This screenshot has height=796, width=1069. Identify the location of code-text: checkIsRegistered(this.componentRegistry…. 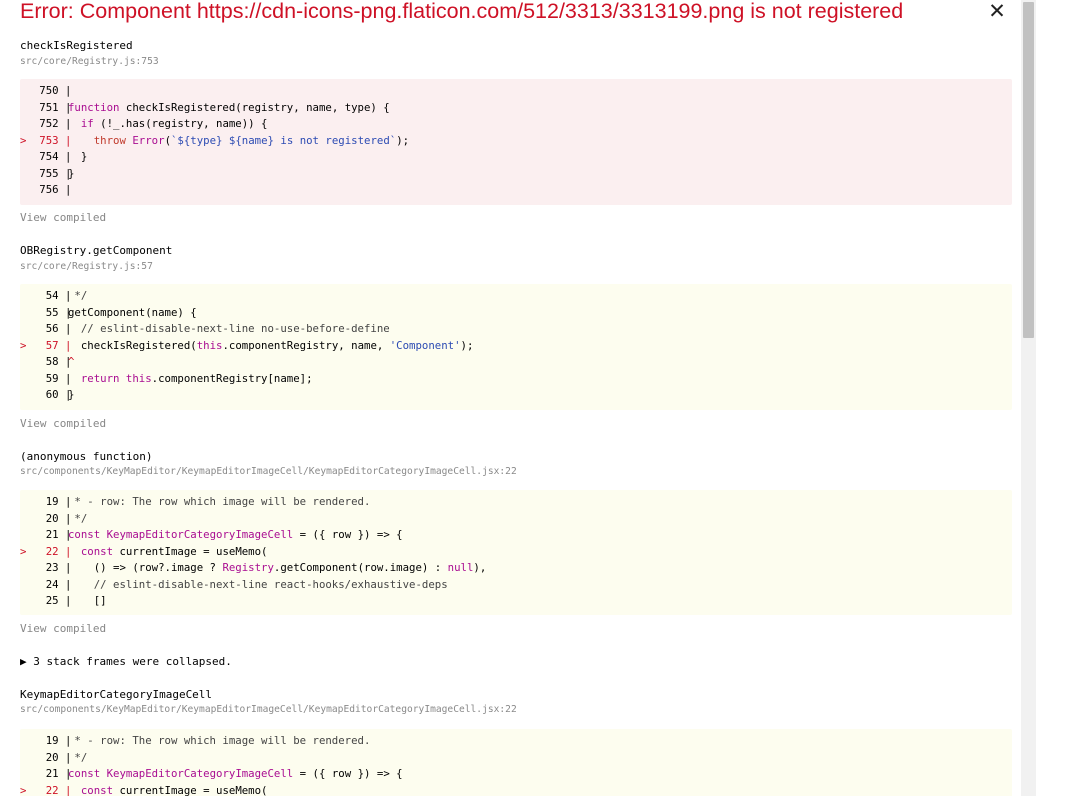
(271, 345).